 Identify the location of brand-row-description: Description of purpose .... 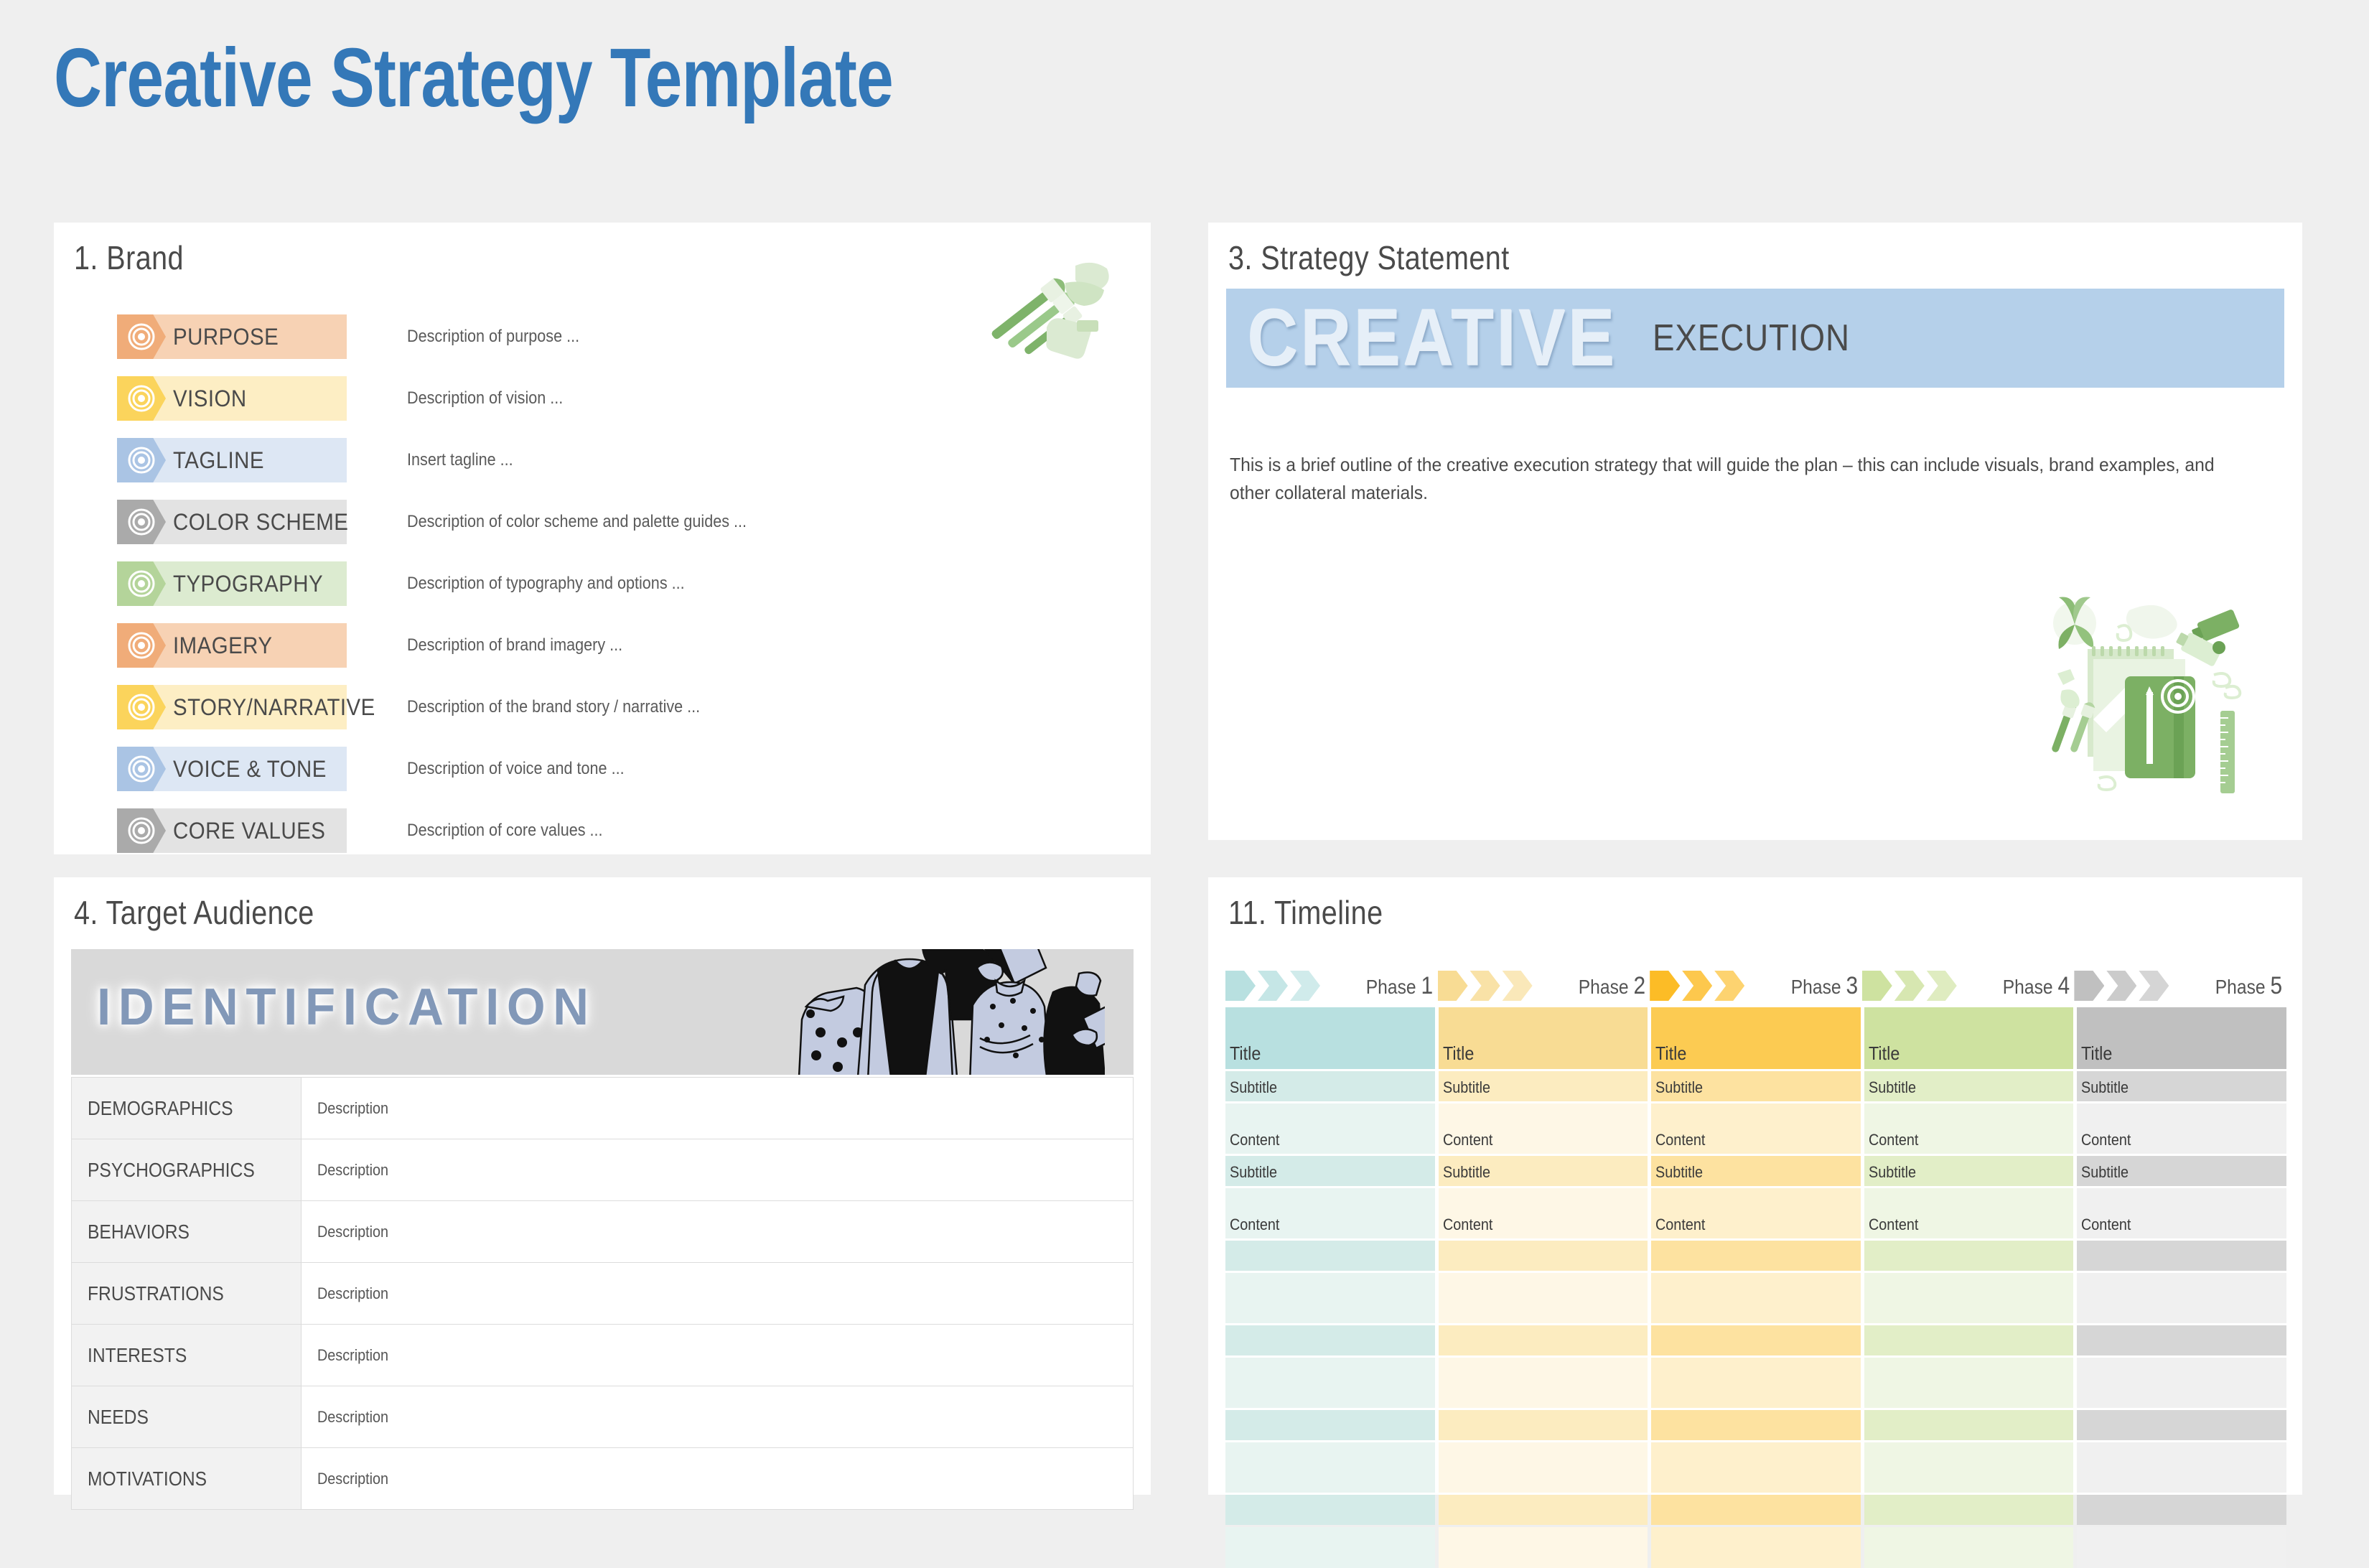
(494, 336).